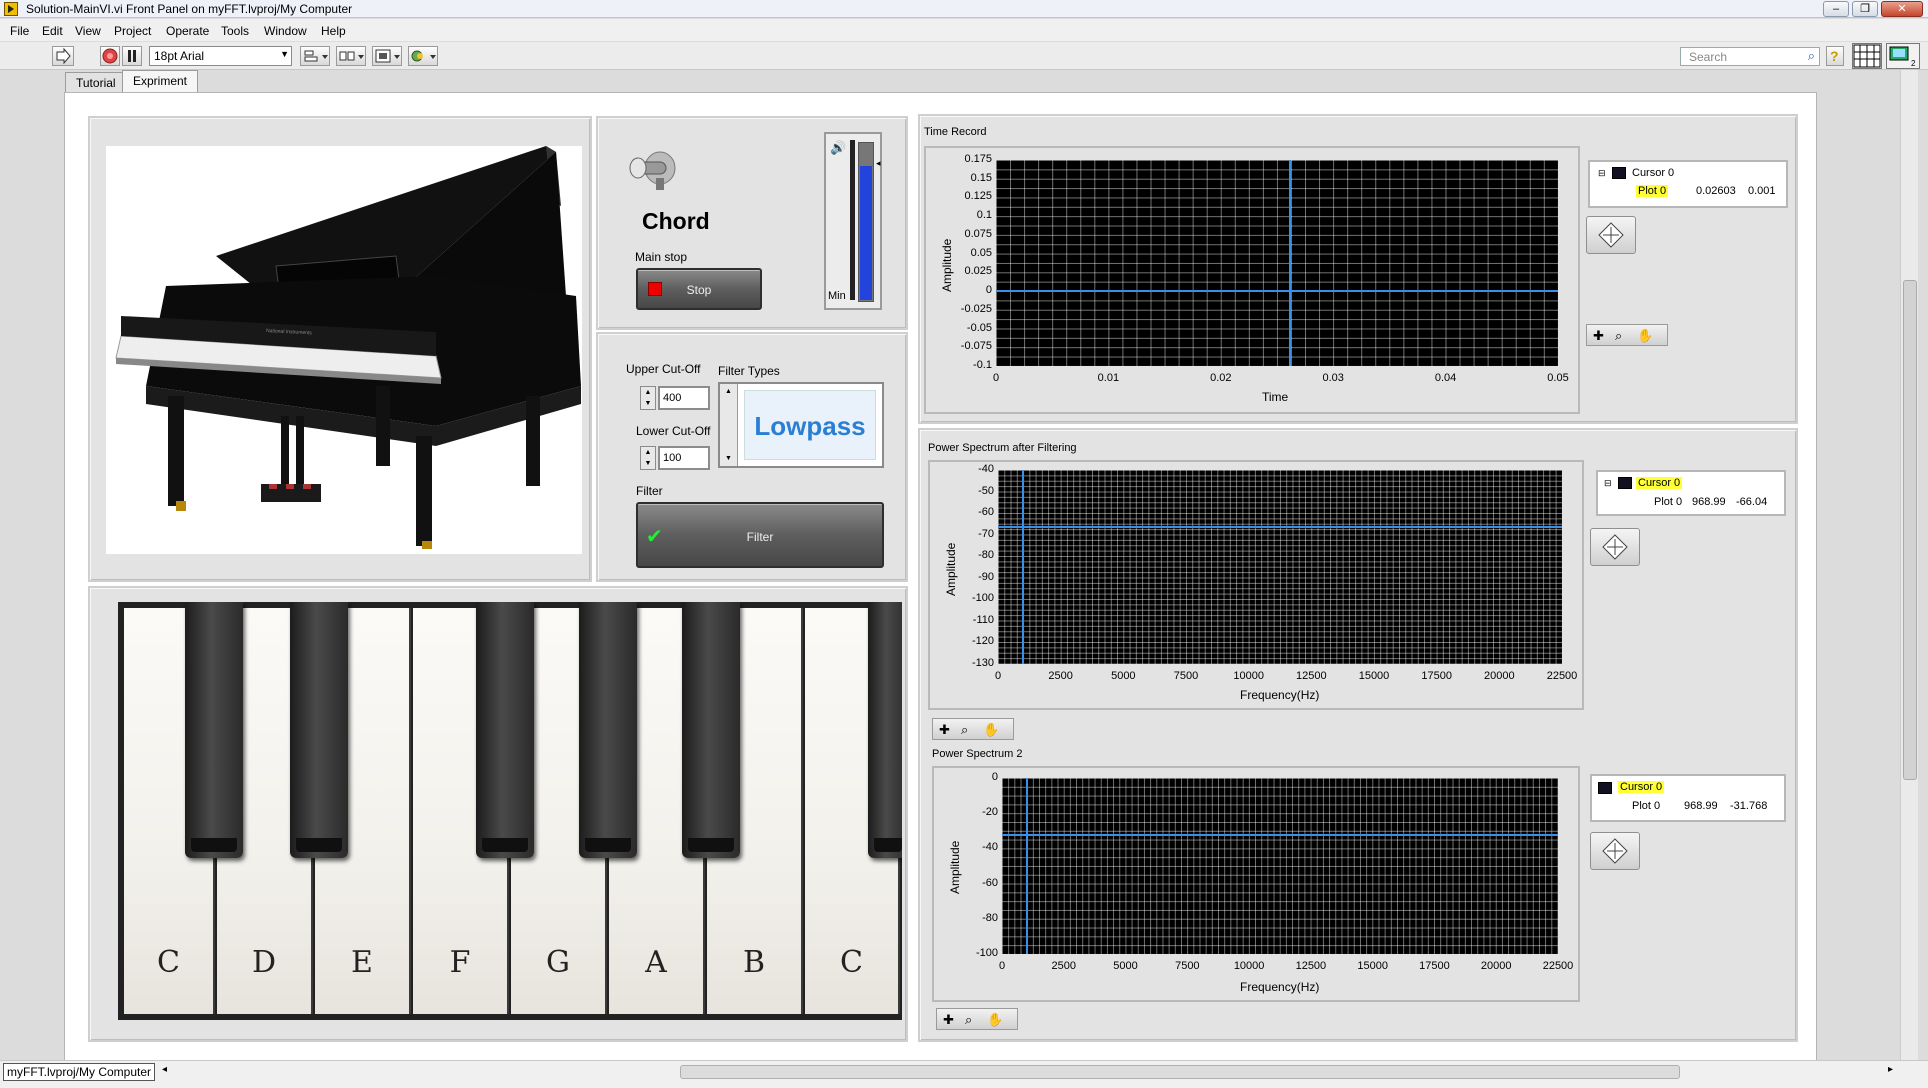  Describe the element at coordinates (608, 730) in the screenshot. I see `black-key-g-sharp` at that location.